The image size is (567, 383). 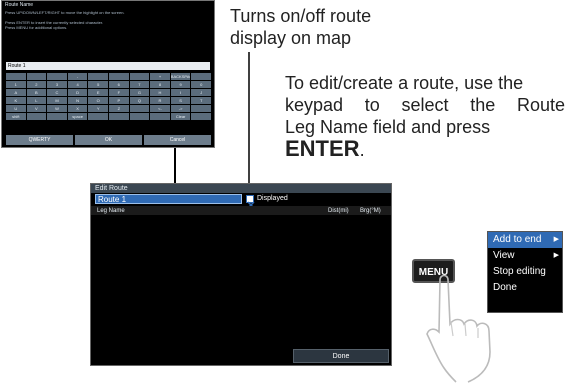 What do you see at coordinates (525, 256) in the screenshot?
I see `menu-item-view: View ▶` at bounding box center [525, 256].